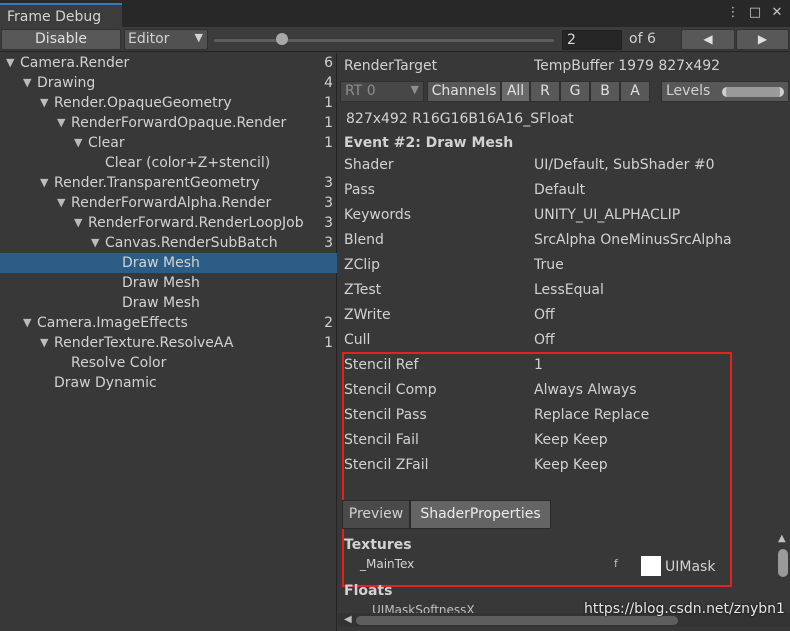  What do you see at coordinates (762, 39) in the screenshot?
I see `next-event-button: ▶` at bounding box center [762, 39].